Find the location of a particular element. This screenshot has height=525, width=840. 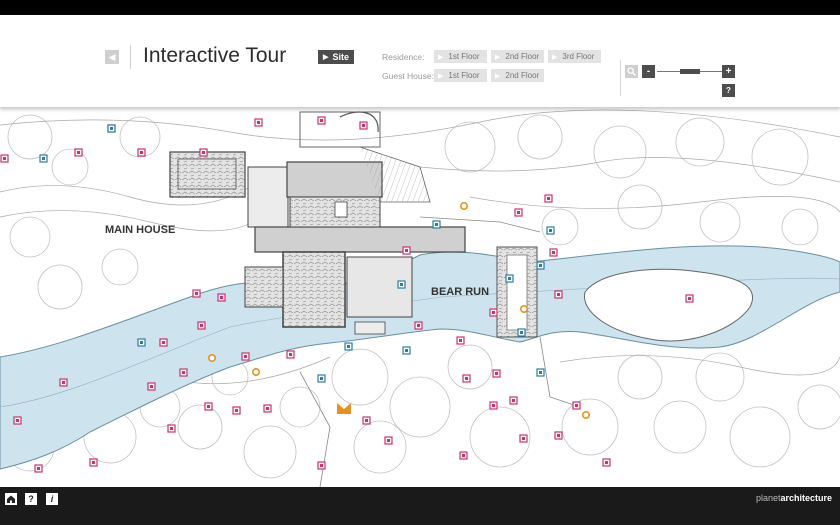

guest-1st-floor-button: ▶ 1st Floor is located at coordinates (460, 75).